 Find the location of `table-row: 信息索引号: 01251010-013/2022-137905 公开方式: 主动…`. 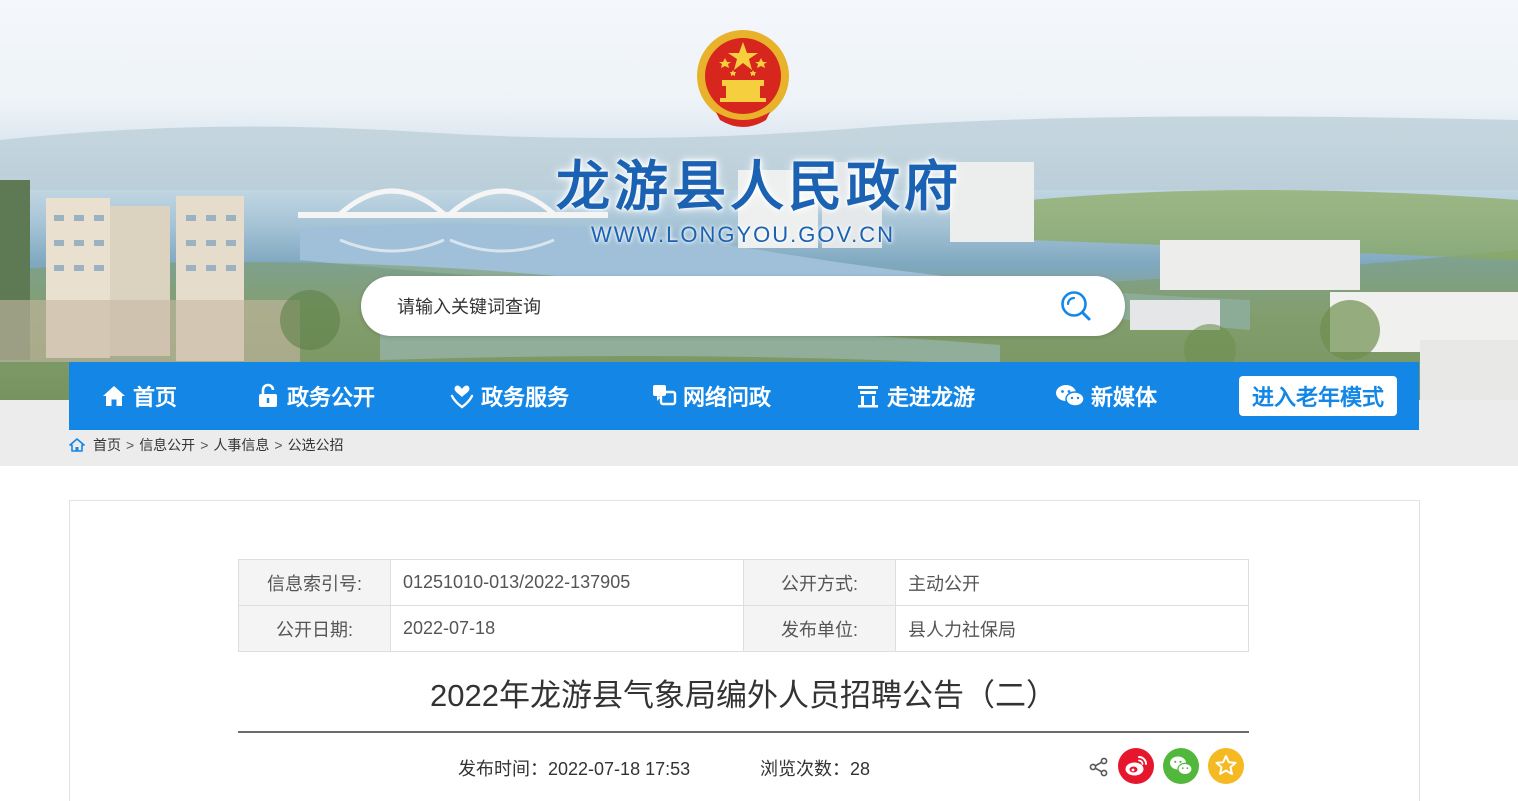

table-row: 信息索引号: 01251010-013/2022-137905 公开方式: 主动… is located at coordinates (743, 582).